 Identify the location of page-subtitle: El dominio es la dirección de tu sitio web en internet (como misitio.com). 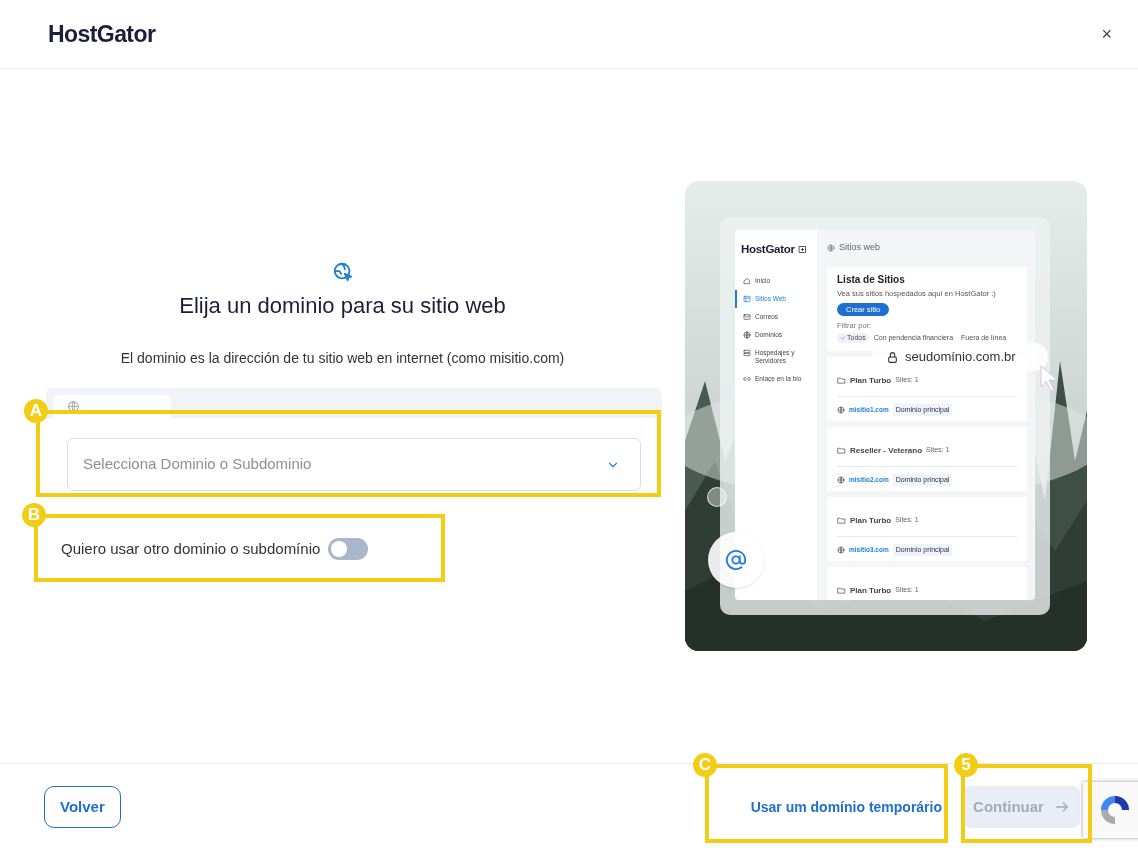
(342, 358).